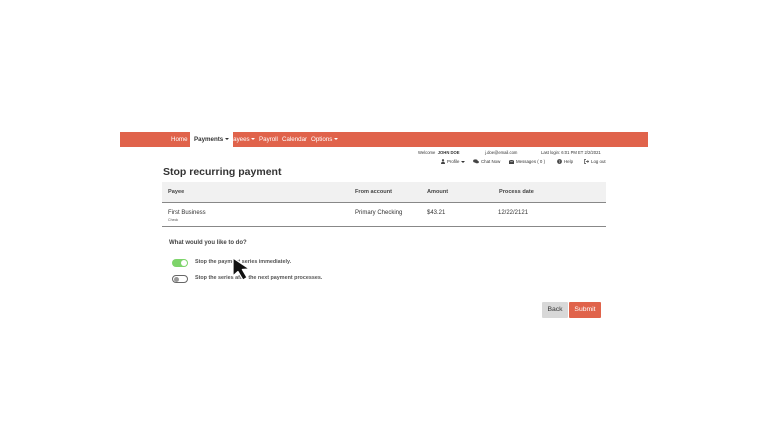  Describe the element at coordinates (585, 310) in the screenshot. I see `submit-button: Submit` at that location.